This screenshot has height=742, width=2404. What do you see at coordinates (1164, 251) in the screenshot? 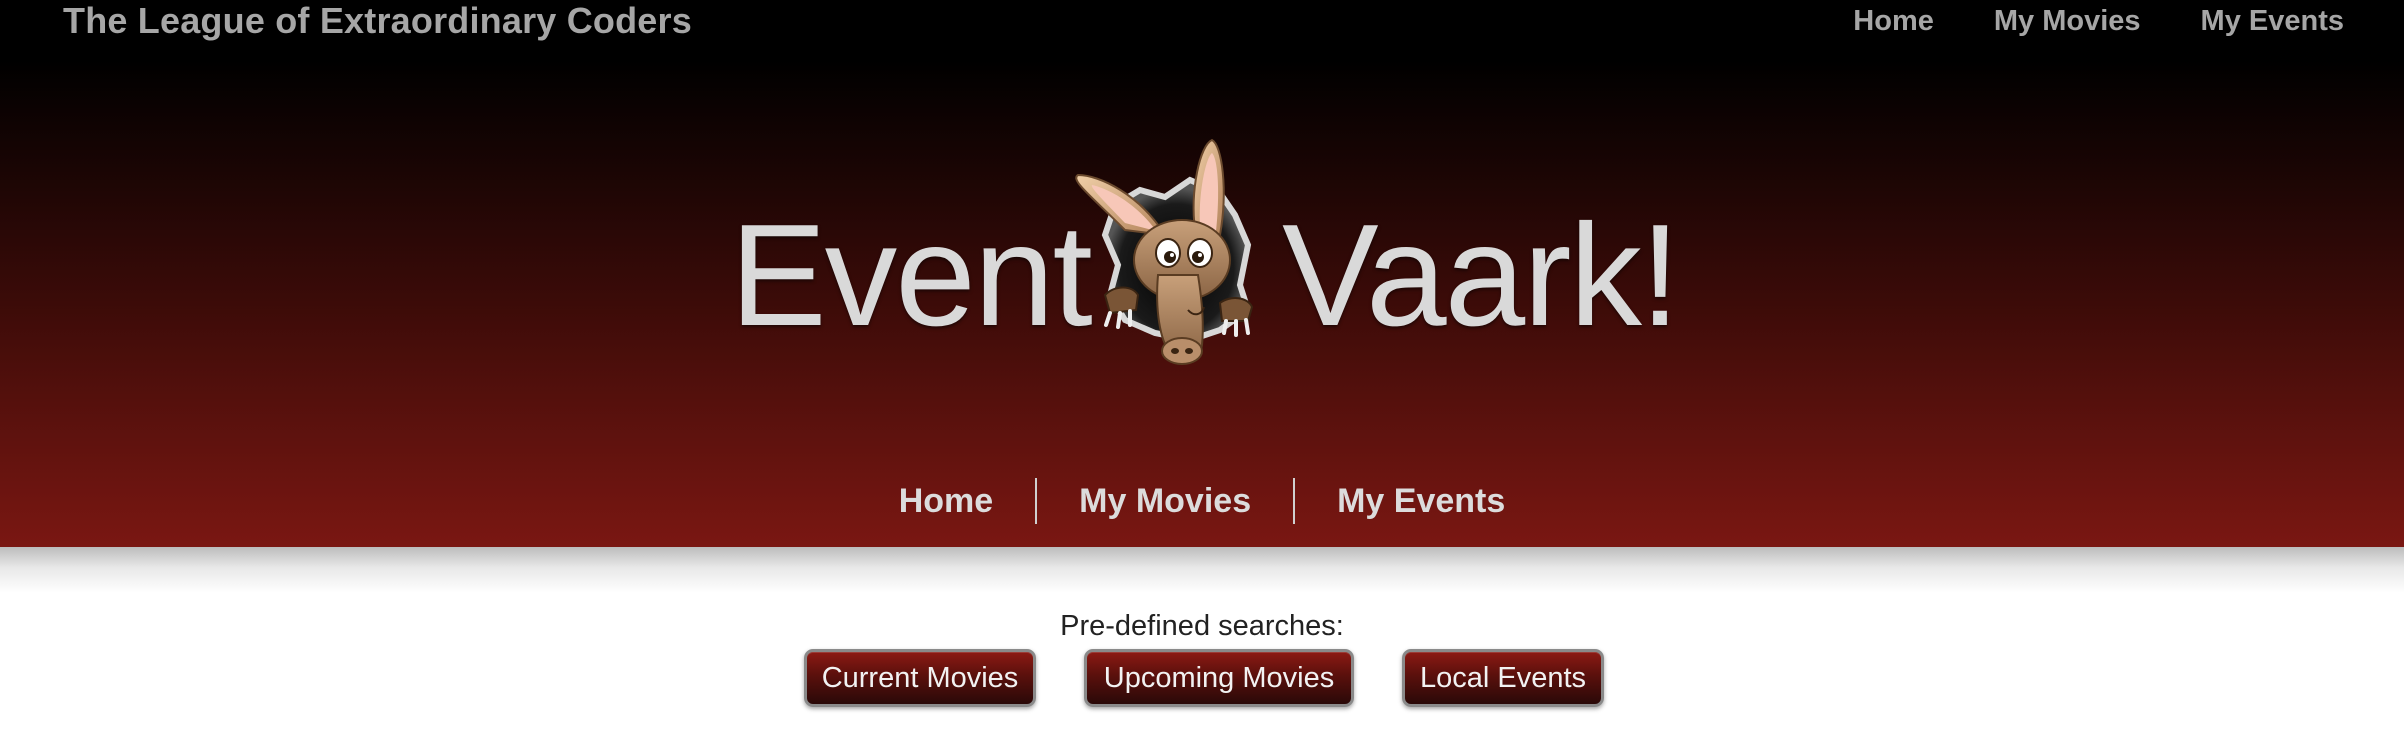
I see `aardvark-mascot-icon` at bounding box center [1164, 251].